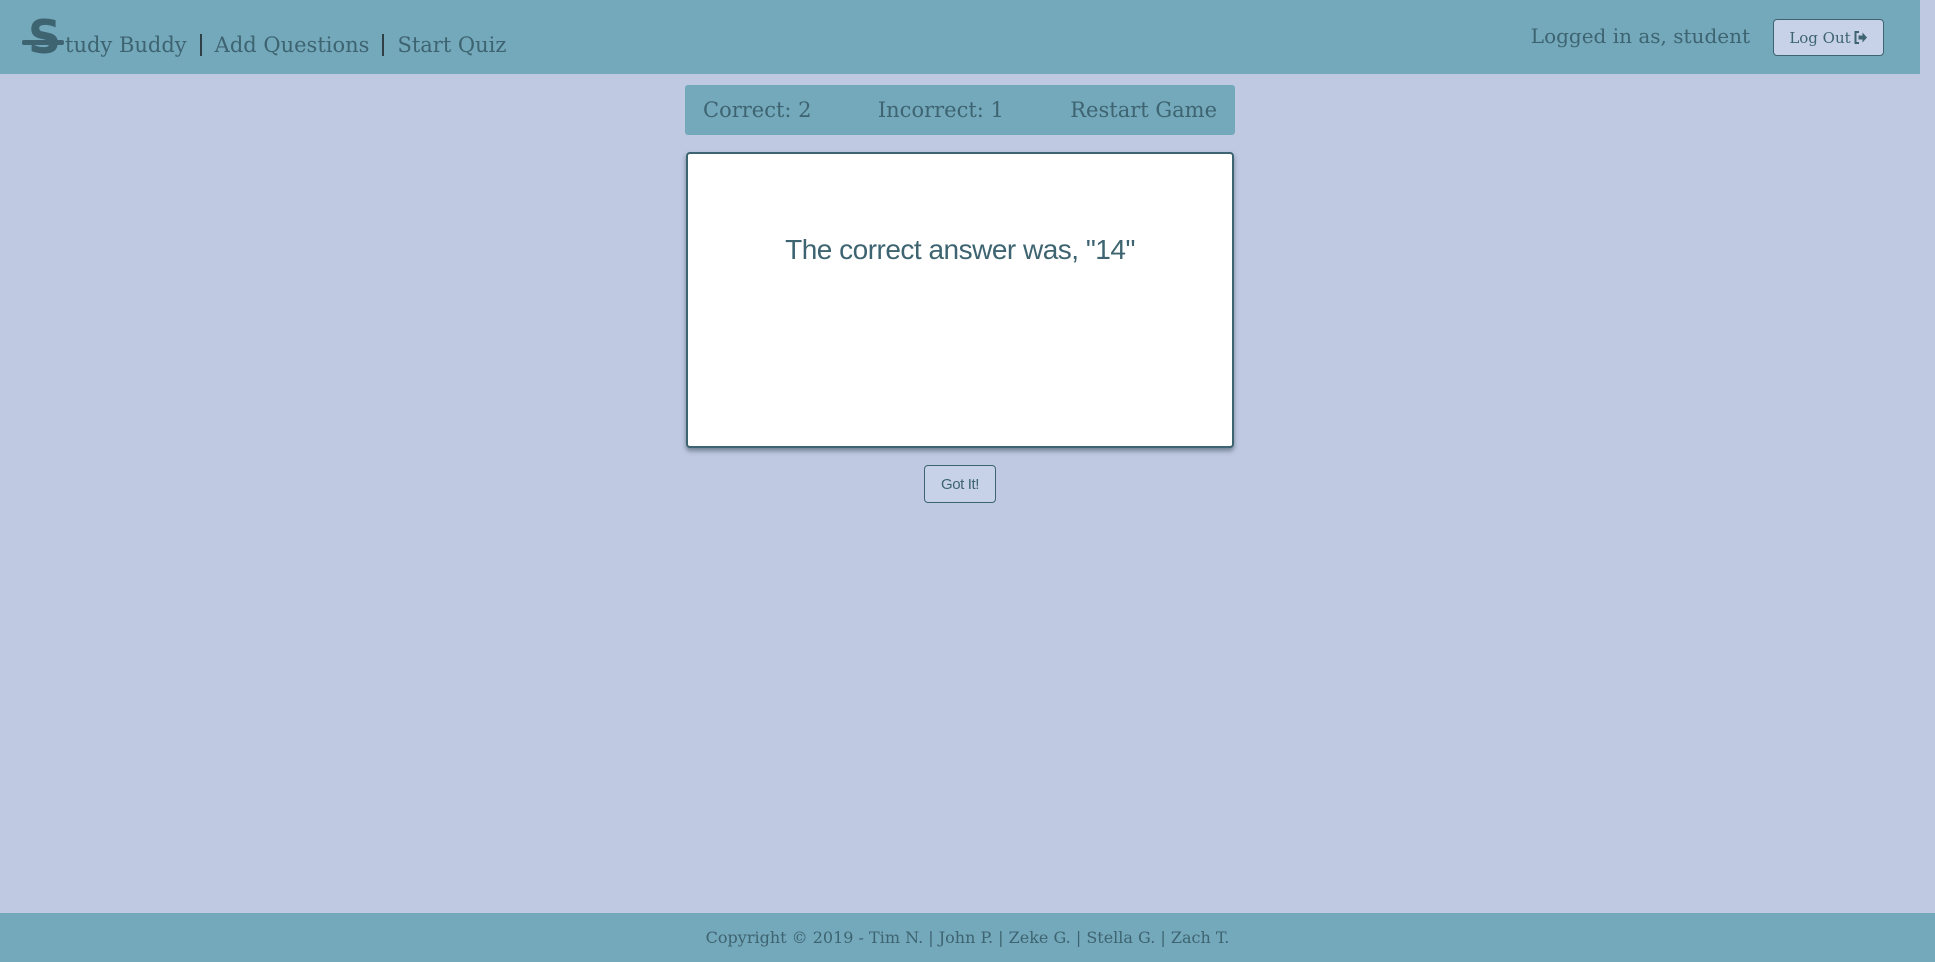 This screenshot has width=1935, height=962. Describe the element at coordinates (1860, 37) in the screenshot. I see `sign-out-icon` at that location.